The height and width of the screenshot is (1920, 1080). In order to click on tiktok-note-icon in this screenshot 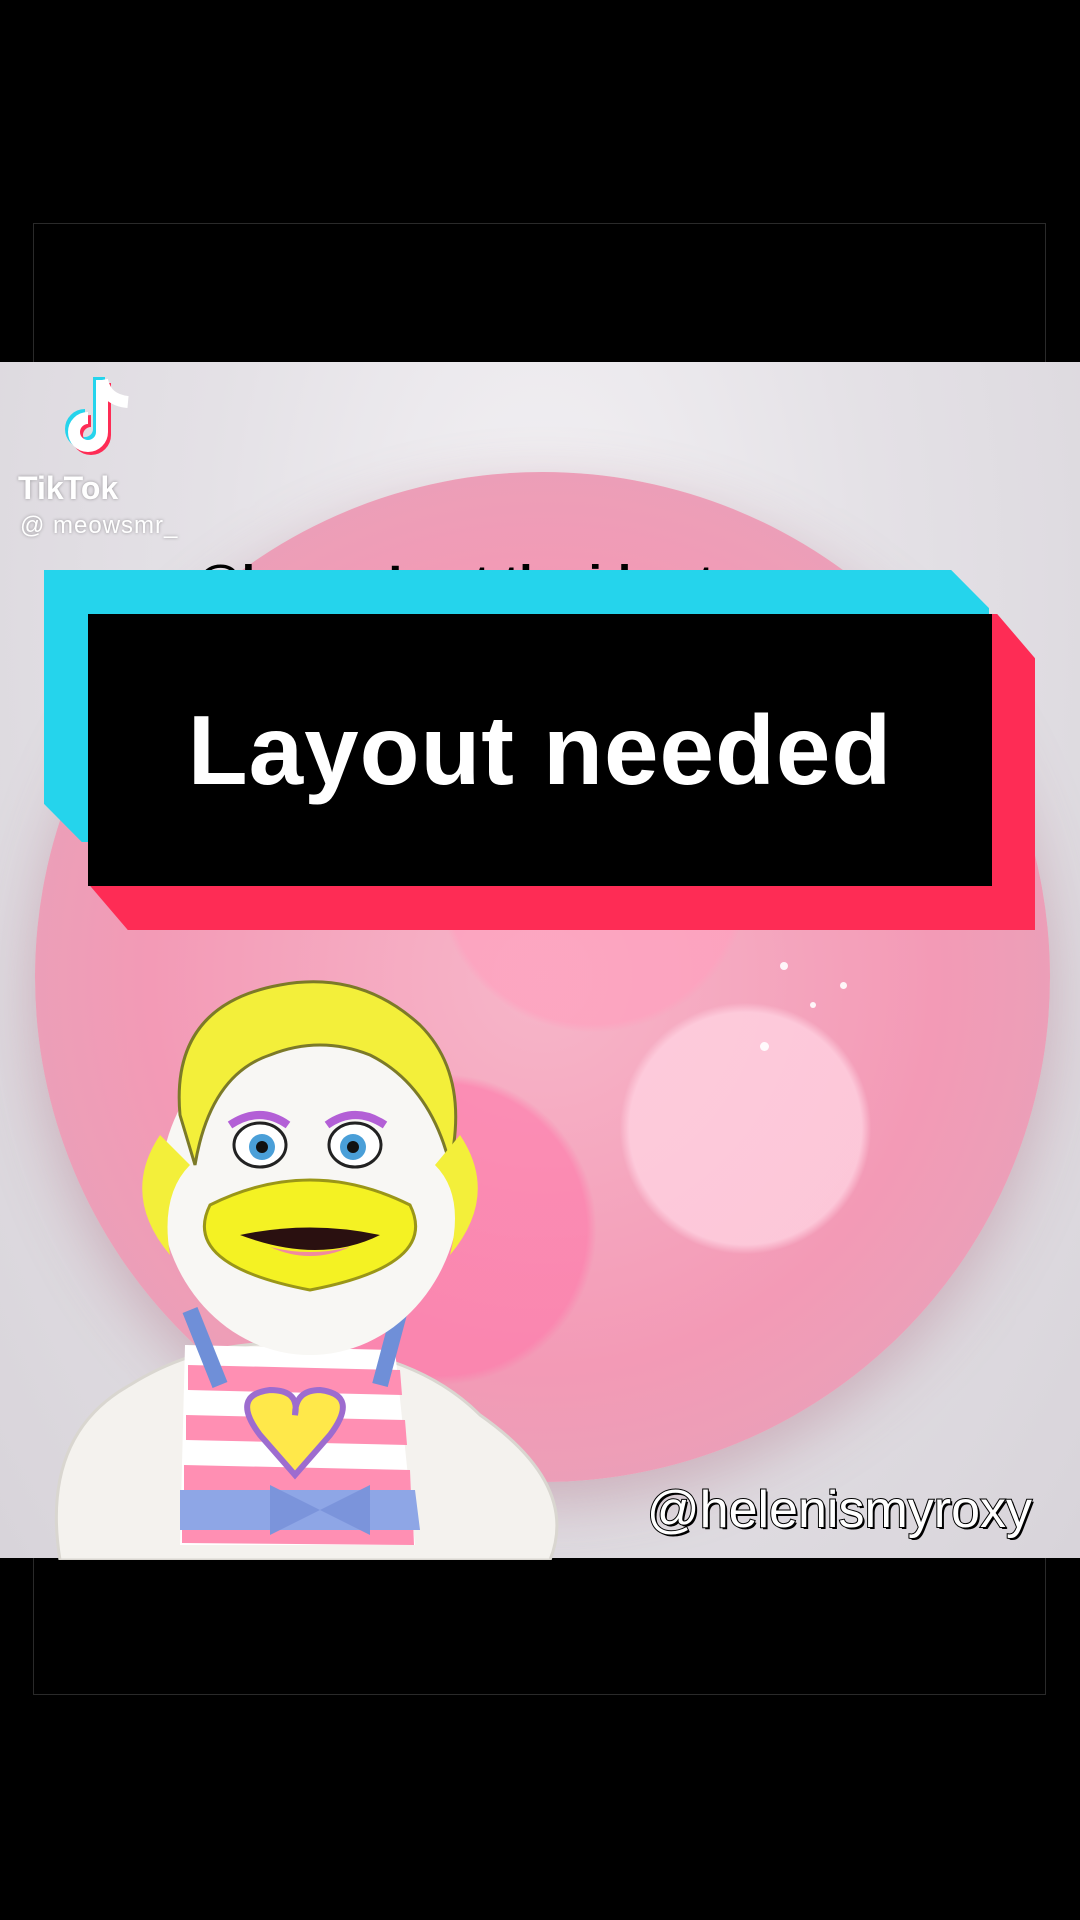, I will do `click(97, 416)`.